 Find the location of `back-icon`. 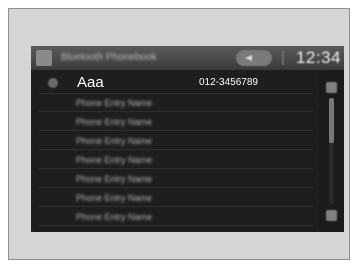

back-icon is located at coordinates (44, 58).